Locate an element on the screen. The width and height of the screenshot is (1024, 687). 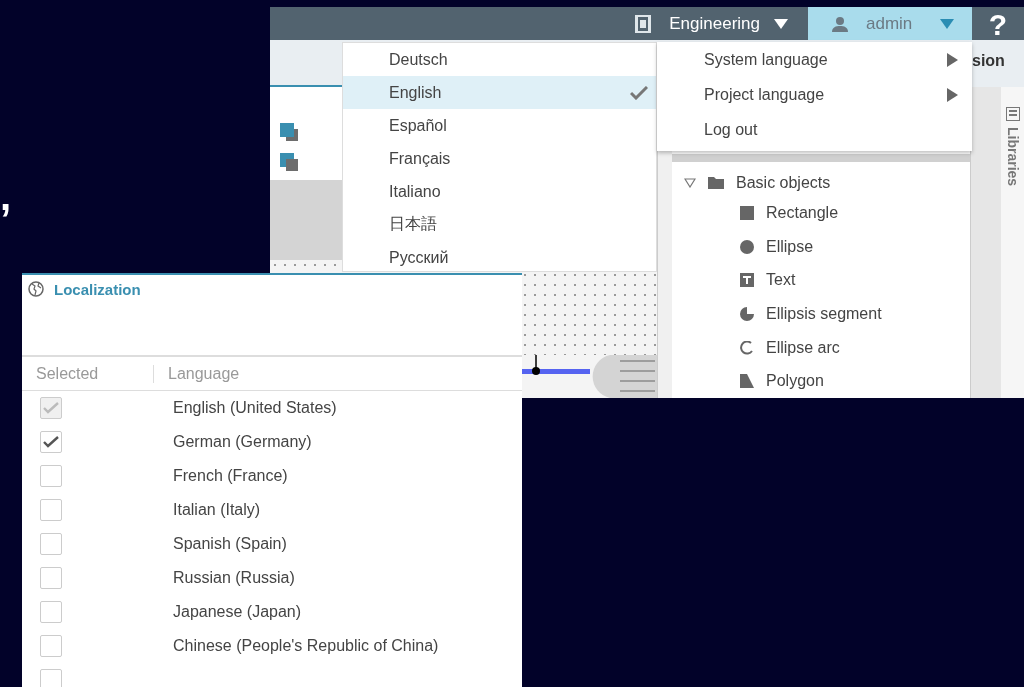
user-menu-item: System language is located at coordinates (814, 59).